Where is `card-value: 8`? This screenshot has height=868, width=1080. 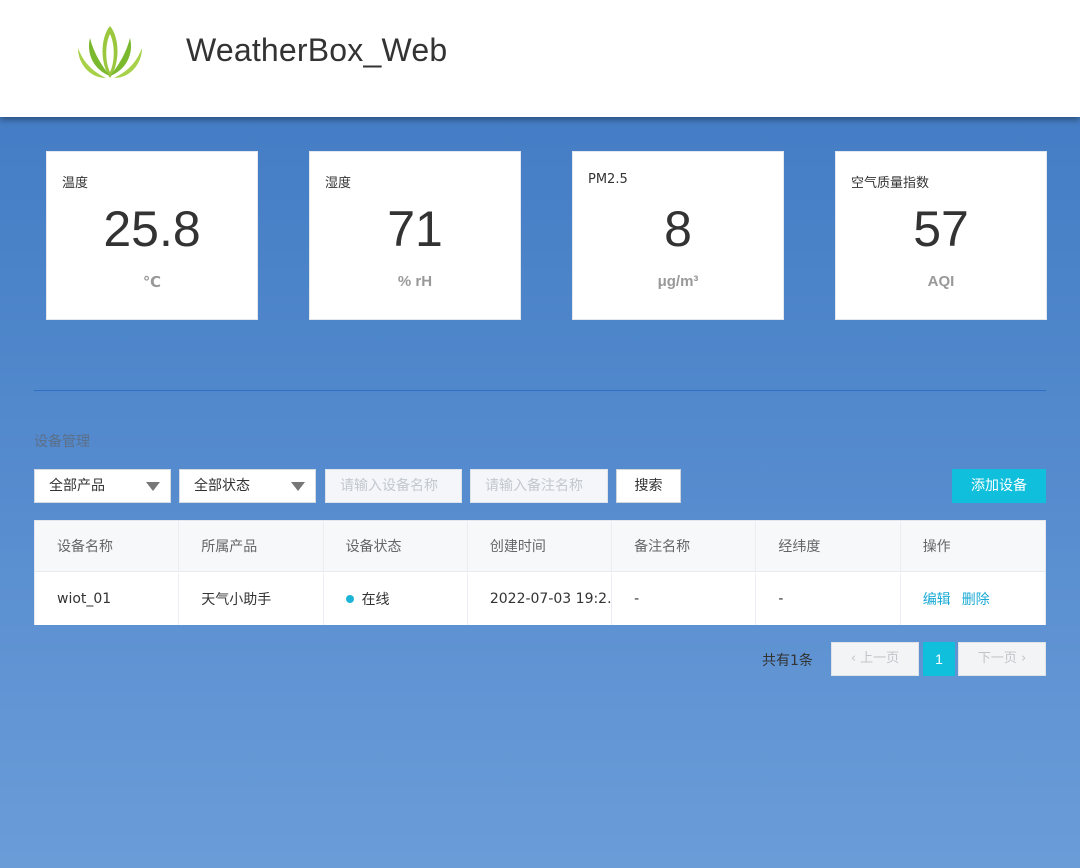 card-value: 8 is located at coordinates (678, 229).